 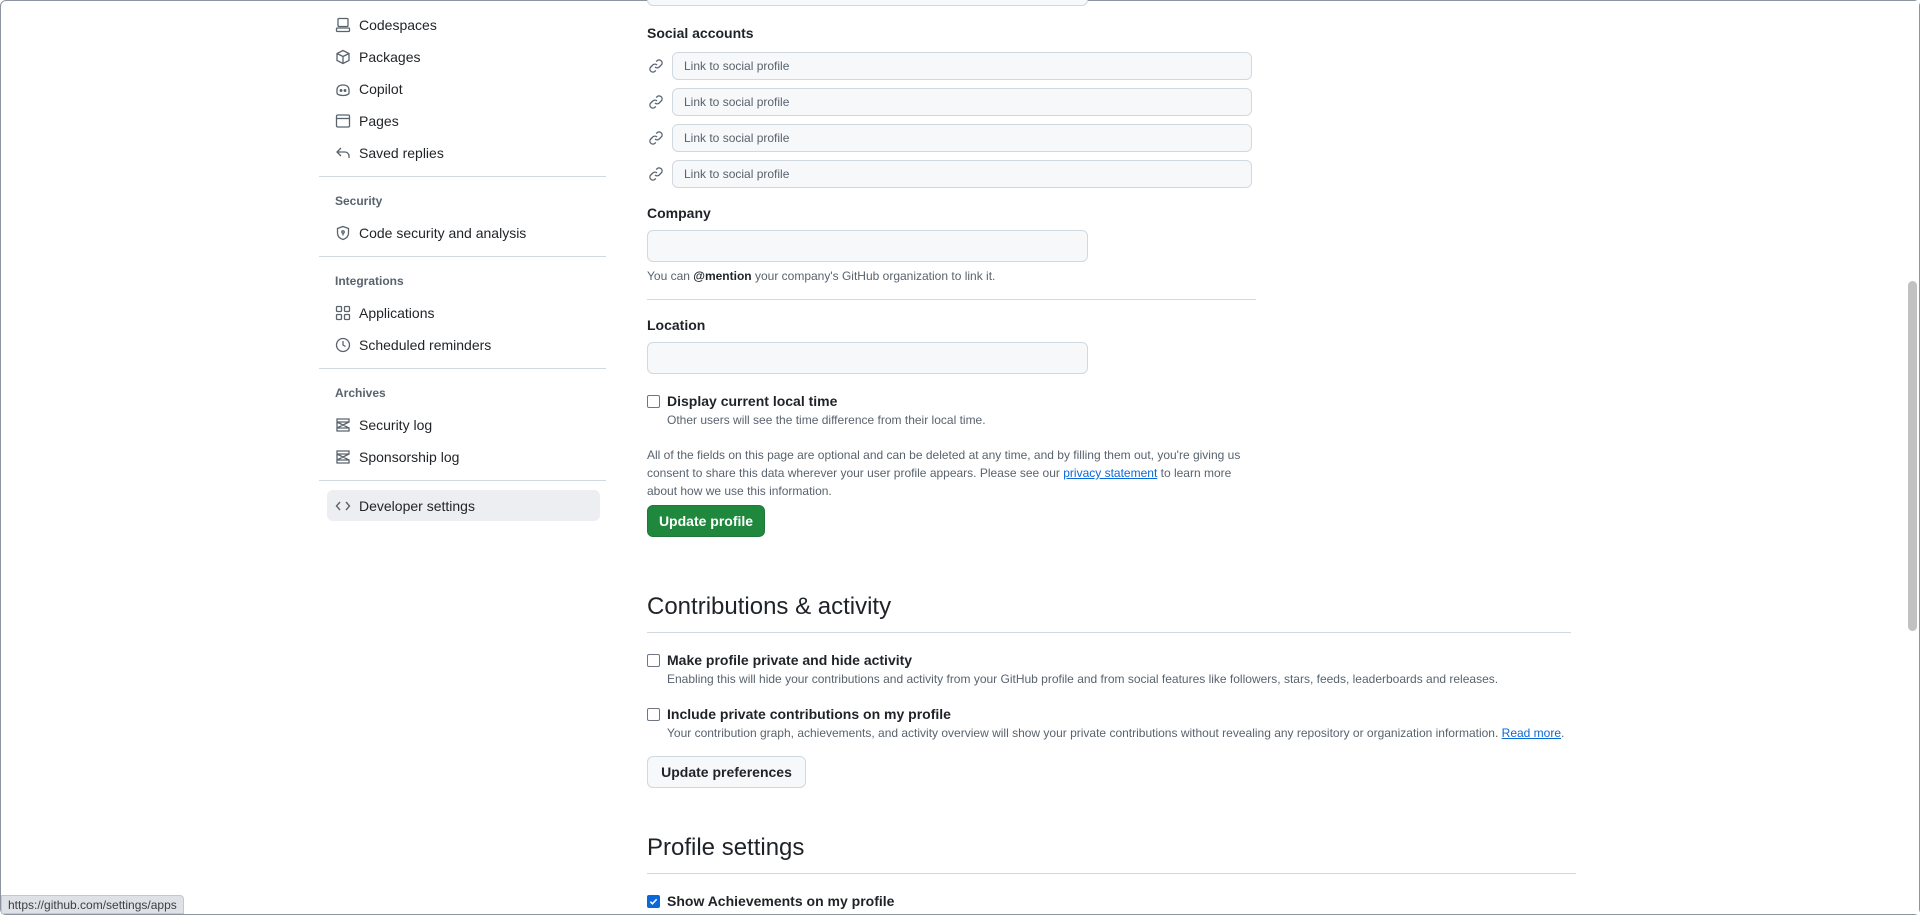 I want to click on read-more-link: Read more, so click(x=1531, y=733).